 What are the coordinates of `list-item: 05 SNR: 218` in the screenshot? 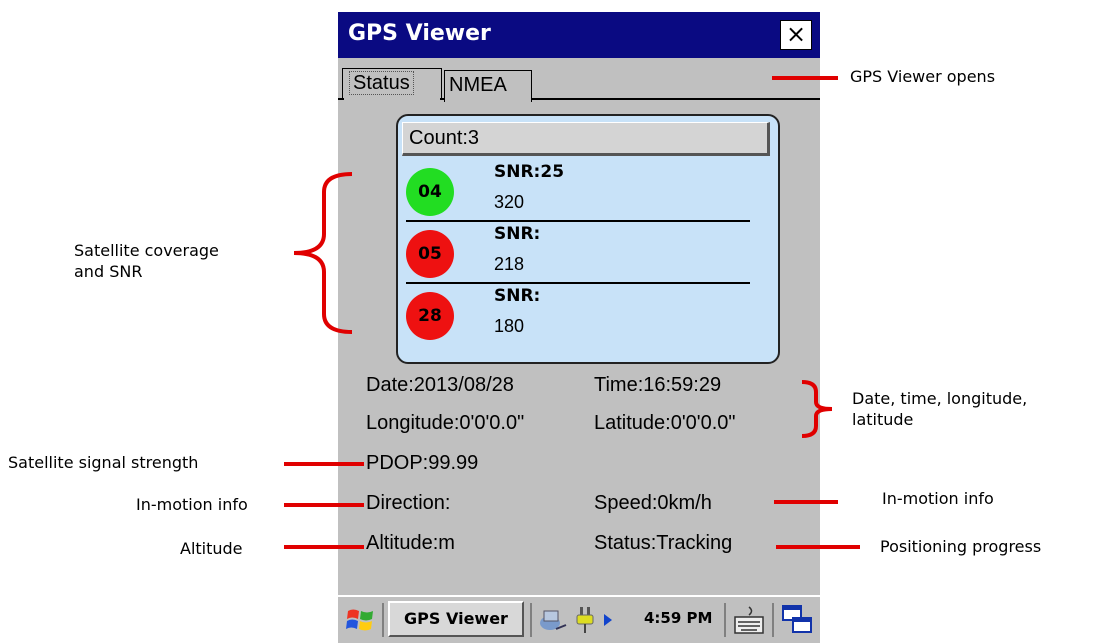 It's located at (588, 254).